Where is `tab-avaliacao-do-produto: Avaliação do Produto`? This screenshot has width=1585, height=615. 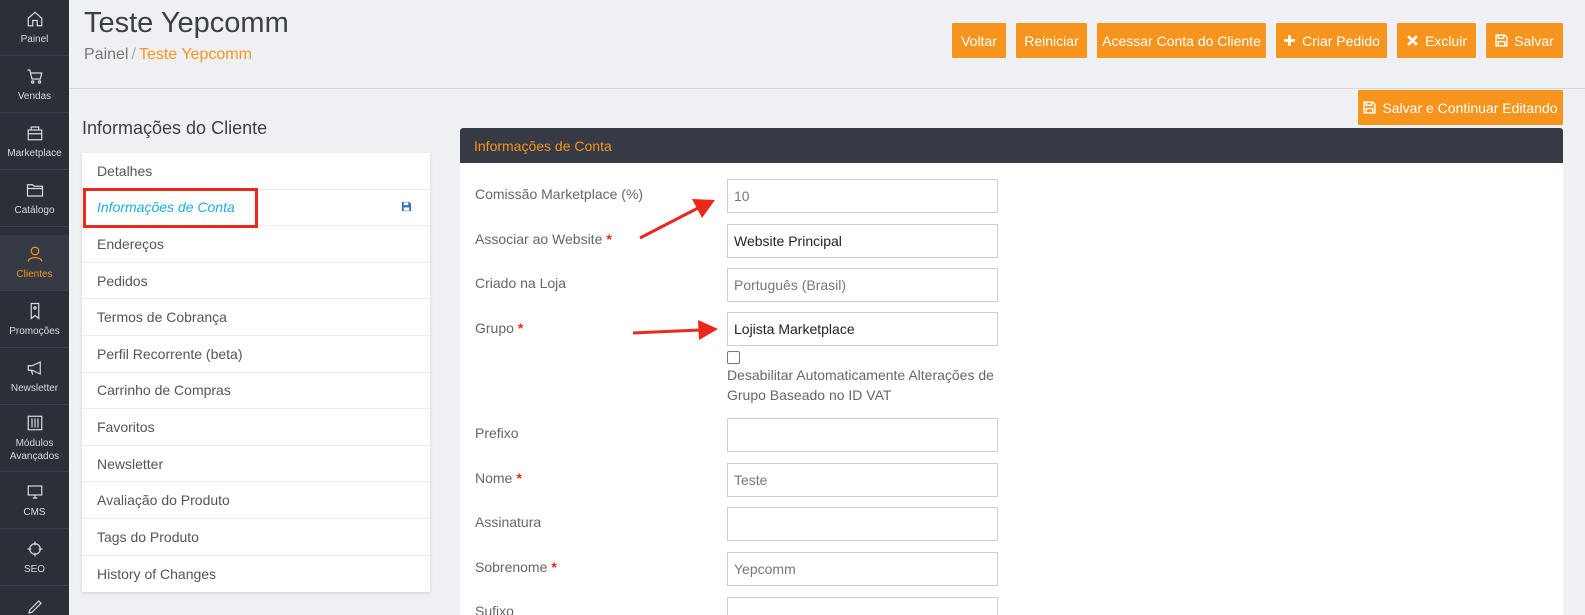 tab-avaliacao-do-produto: Avaliação do Produto is located at coordinates (256, 500).